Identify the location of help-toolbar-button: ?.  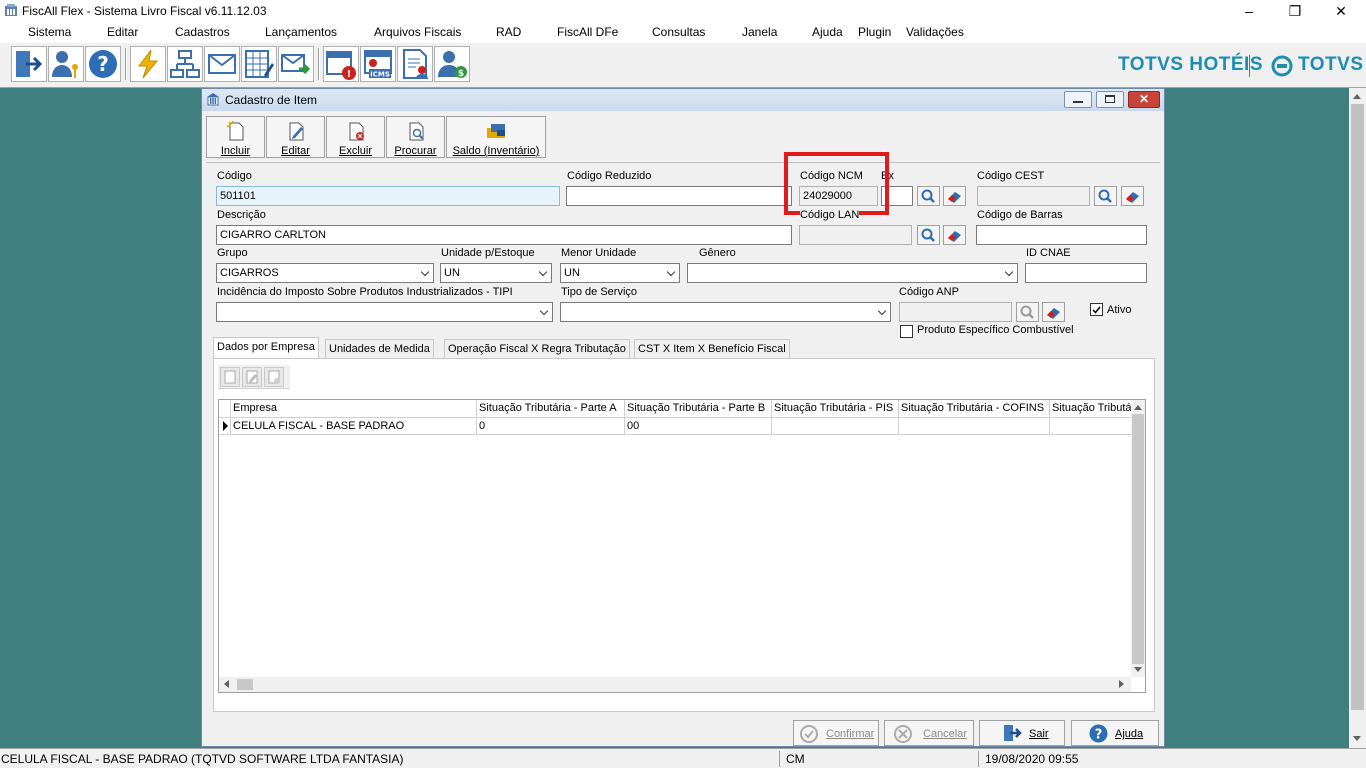
(103, 64).